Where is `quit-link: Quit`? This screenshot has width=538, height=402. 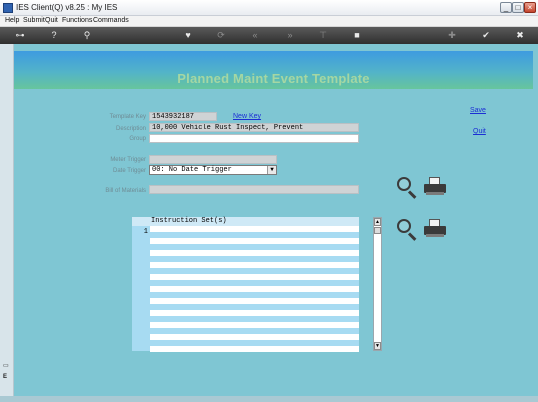
quit-link: Quit is located at coordinates (479, 131).